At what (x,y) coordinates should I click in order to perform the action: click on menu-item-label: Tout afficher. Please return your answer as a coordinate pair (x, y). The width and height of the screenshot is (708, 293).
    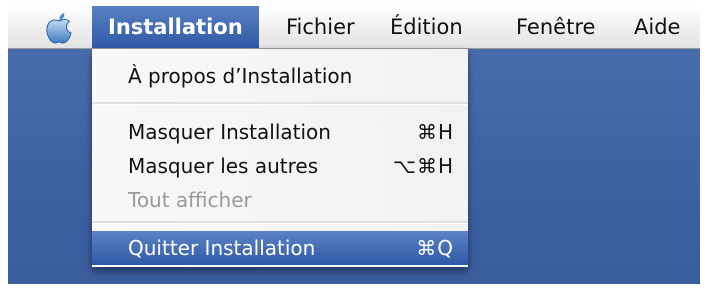
    Looking at the image, I should click on (190, 200).